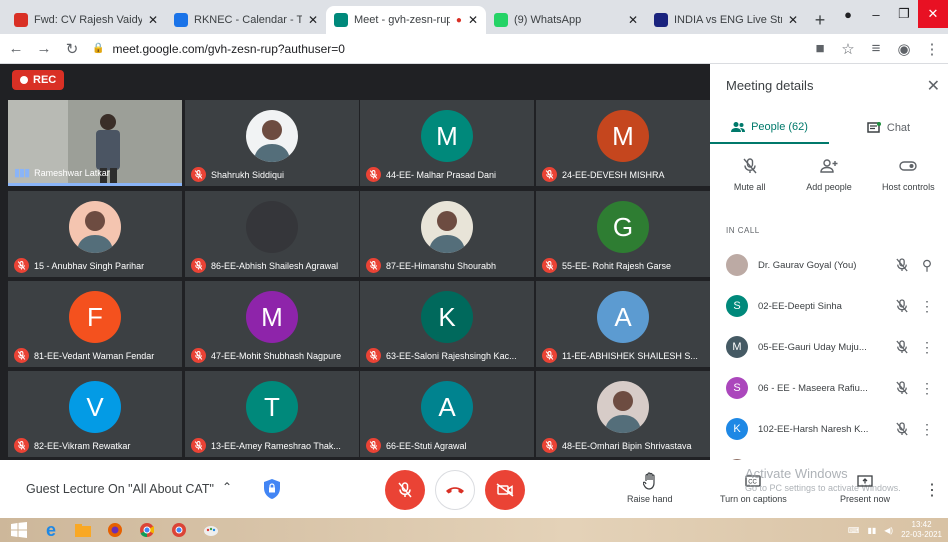 This screenshot has height=542, width=948. Describe the element at coordinates (726, 20) in the screenshot. I see `browser-tab: INDIA vs ENG Live Streaming ✕` at that location.